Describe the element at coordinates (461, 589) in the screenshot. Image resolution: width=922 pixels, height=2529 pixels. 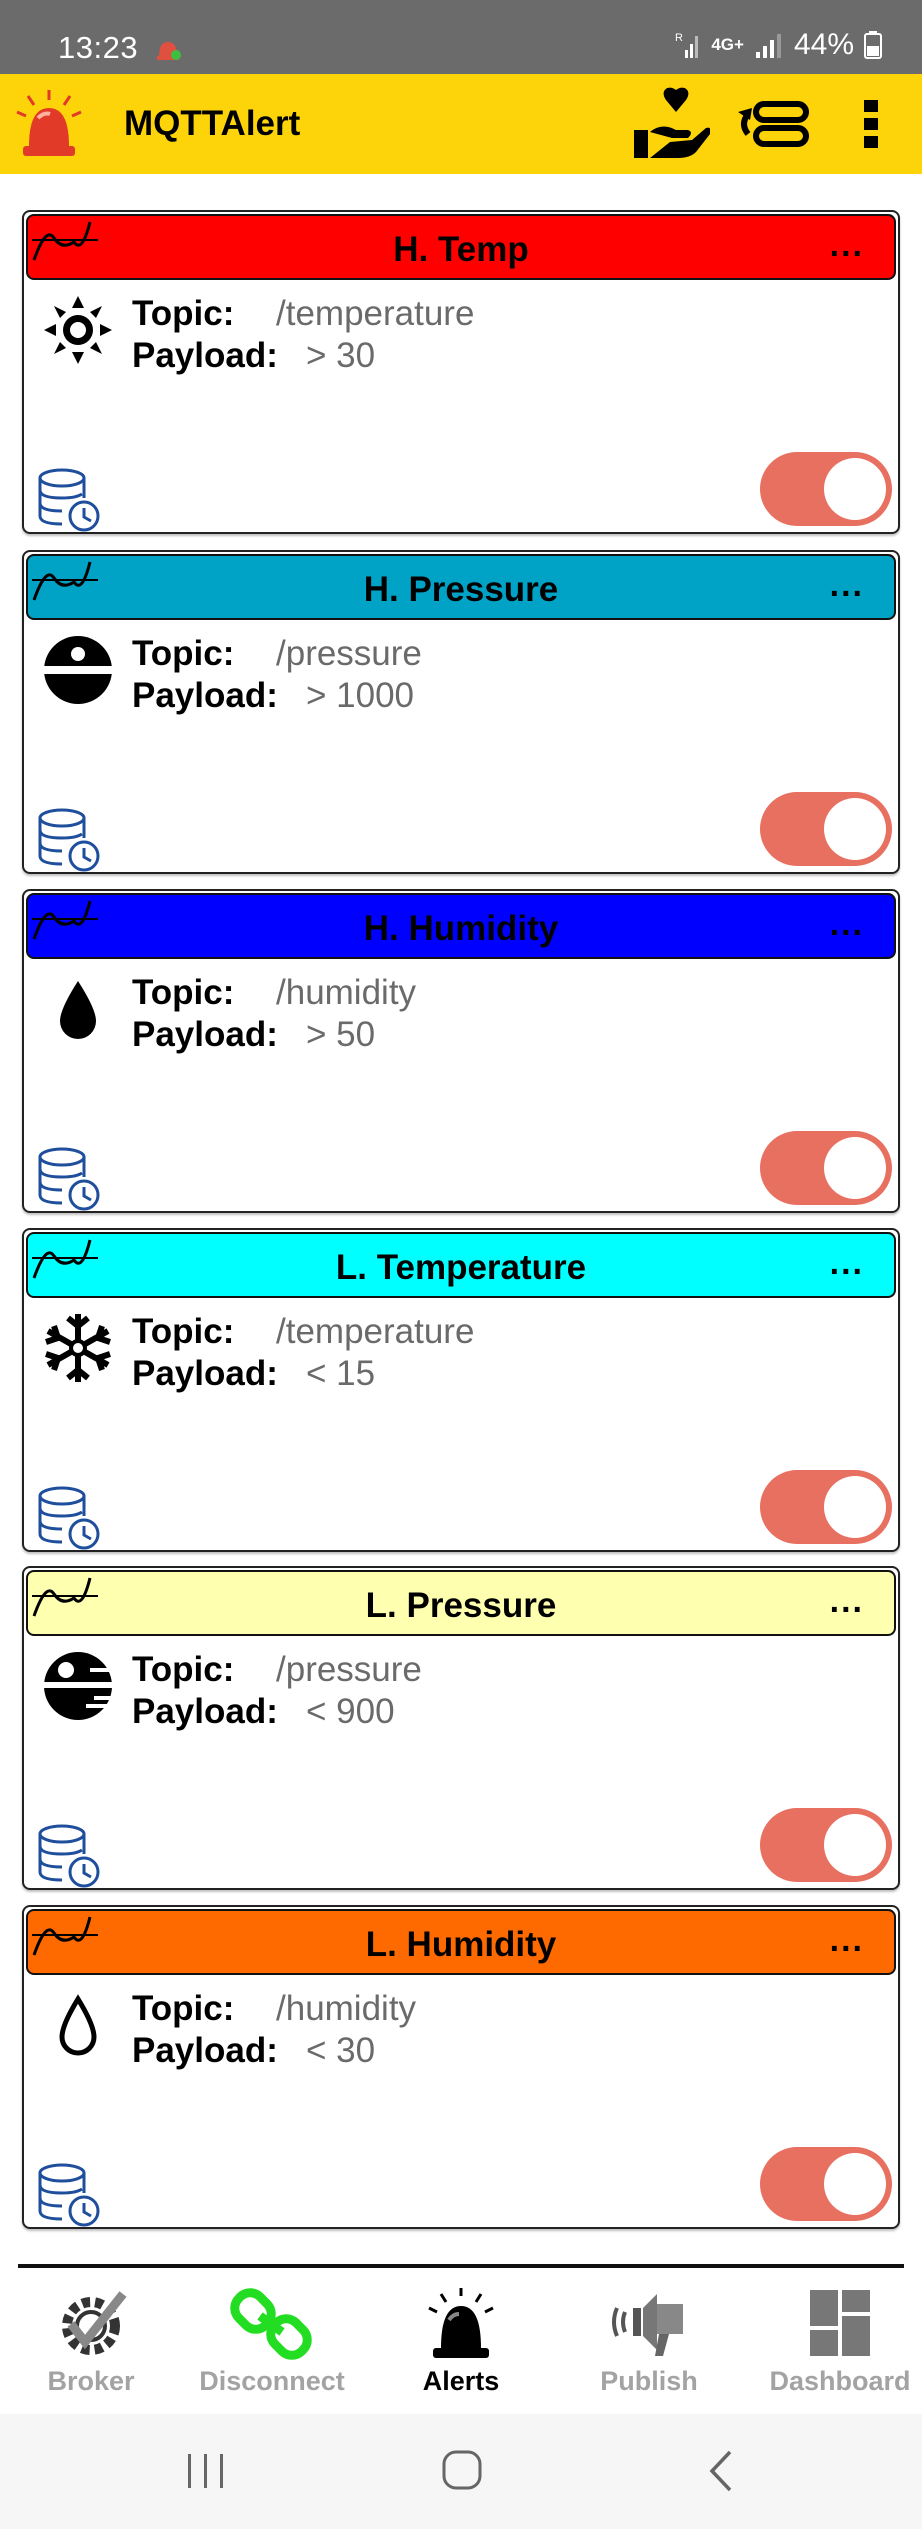
I see `alert-title: H. Pressure` at that location.